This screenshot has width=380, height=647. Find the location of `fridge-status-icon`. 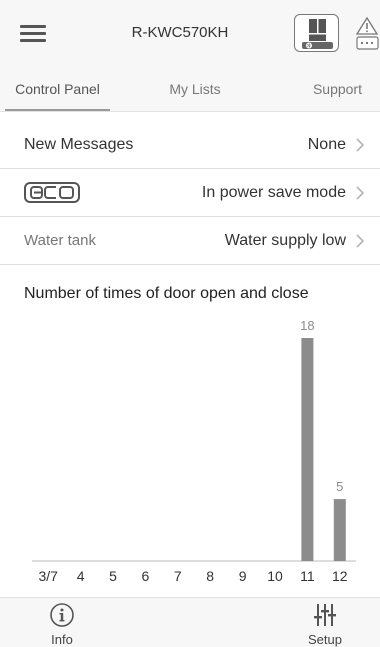

fridge-status-icon is located at coordinates (316, 33).